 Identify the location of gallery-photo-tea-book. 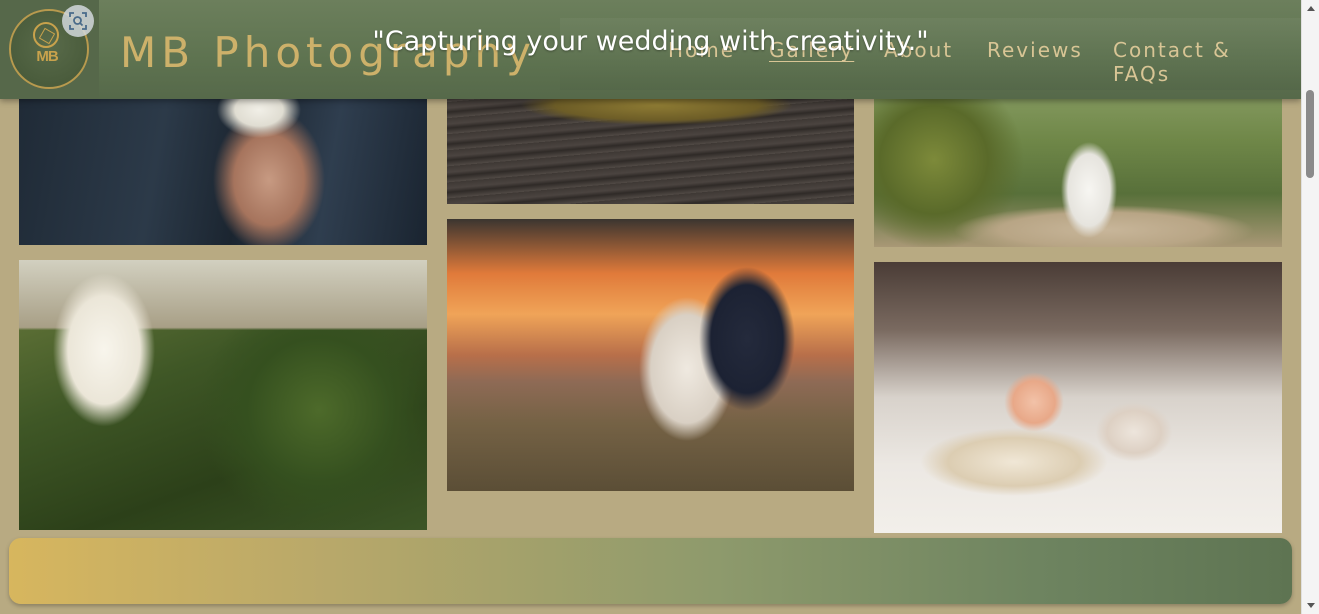
(1078, 397).